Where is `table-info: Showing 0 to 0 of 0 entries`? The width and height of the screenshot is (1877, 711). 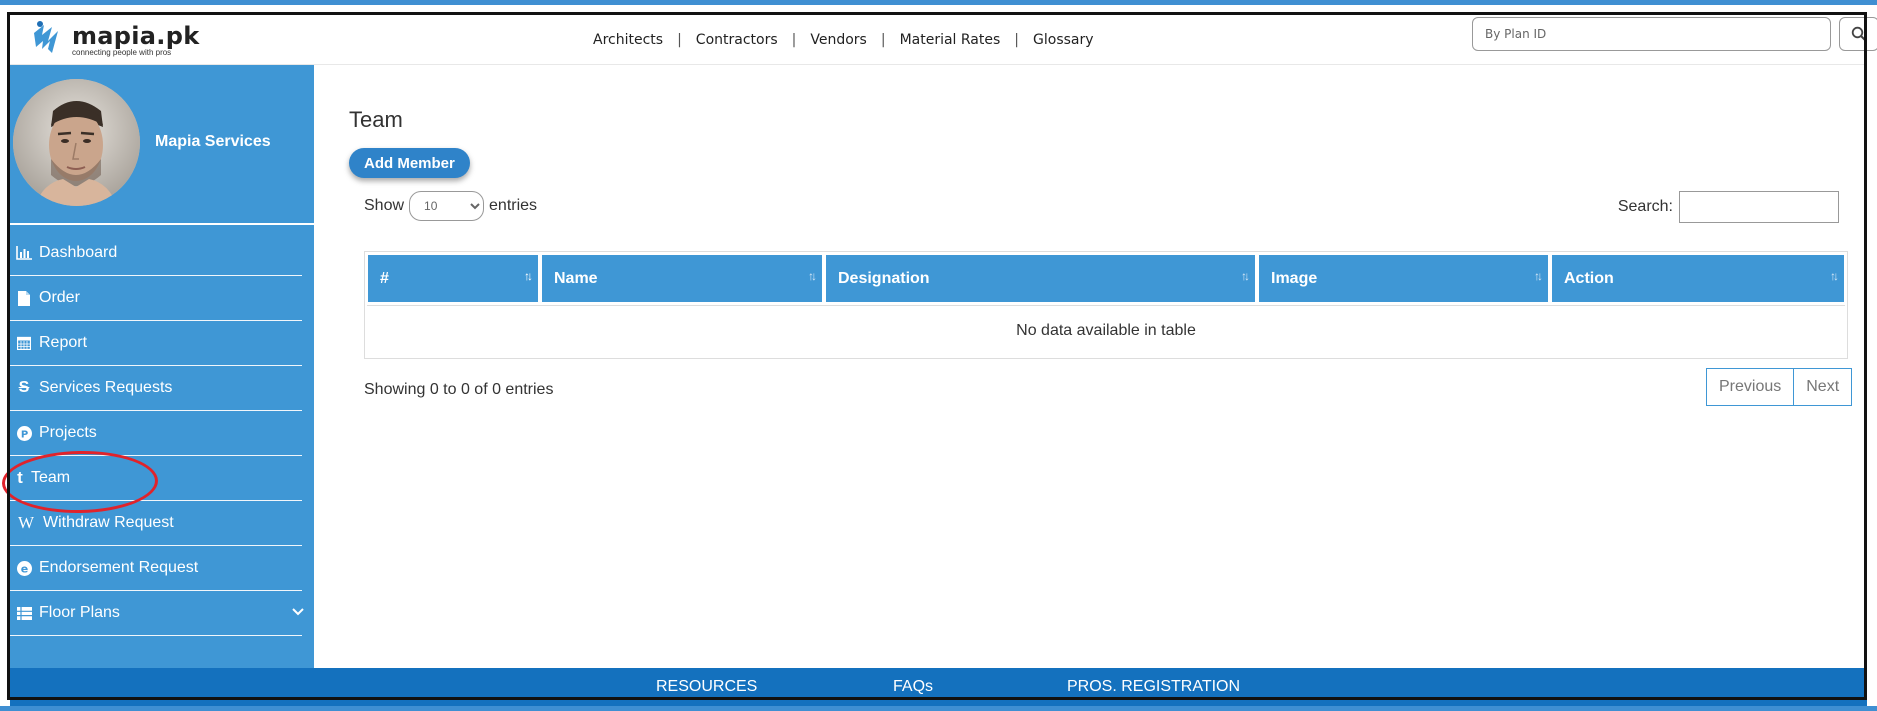 table-info: Showing 0 to 0 of 0 entries is located at coordinates (459, 389).